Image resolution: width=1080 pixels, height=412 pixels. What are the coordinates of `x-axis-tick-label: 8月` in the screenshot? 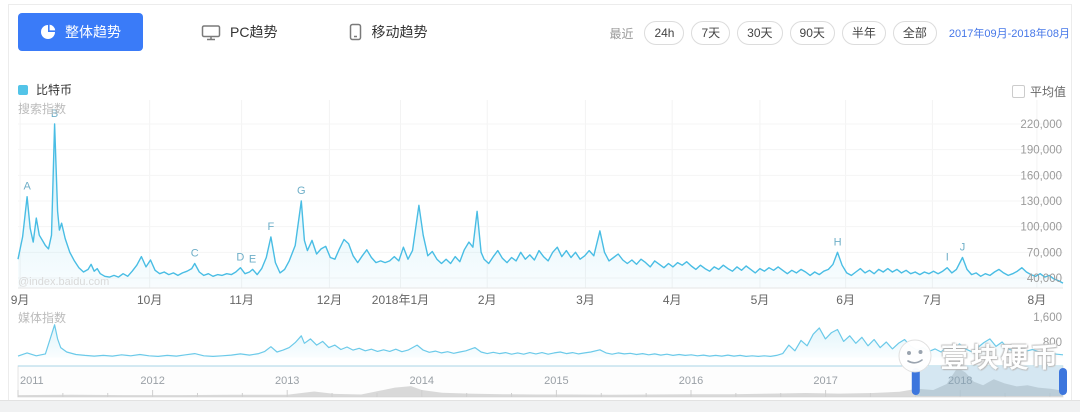 It's located at (1037, 300).